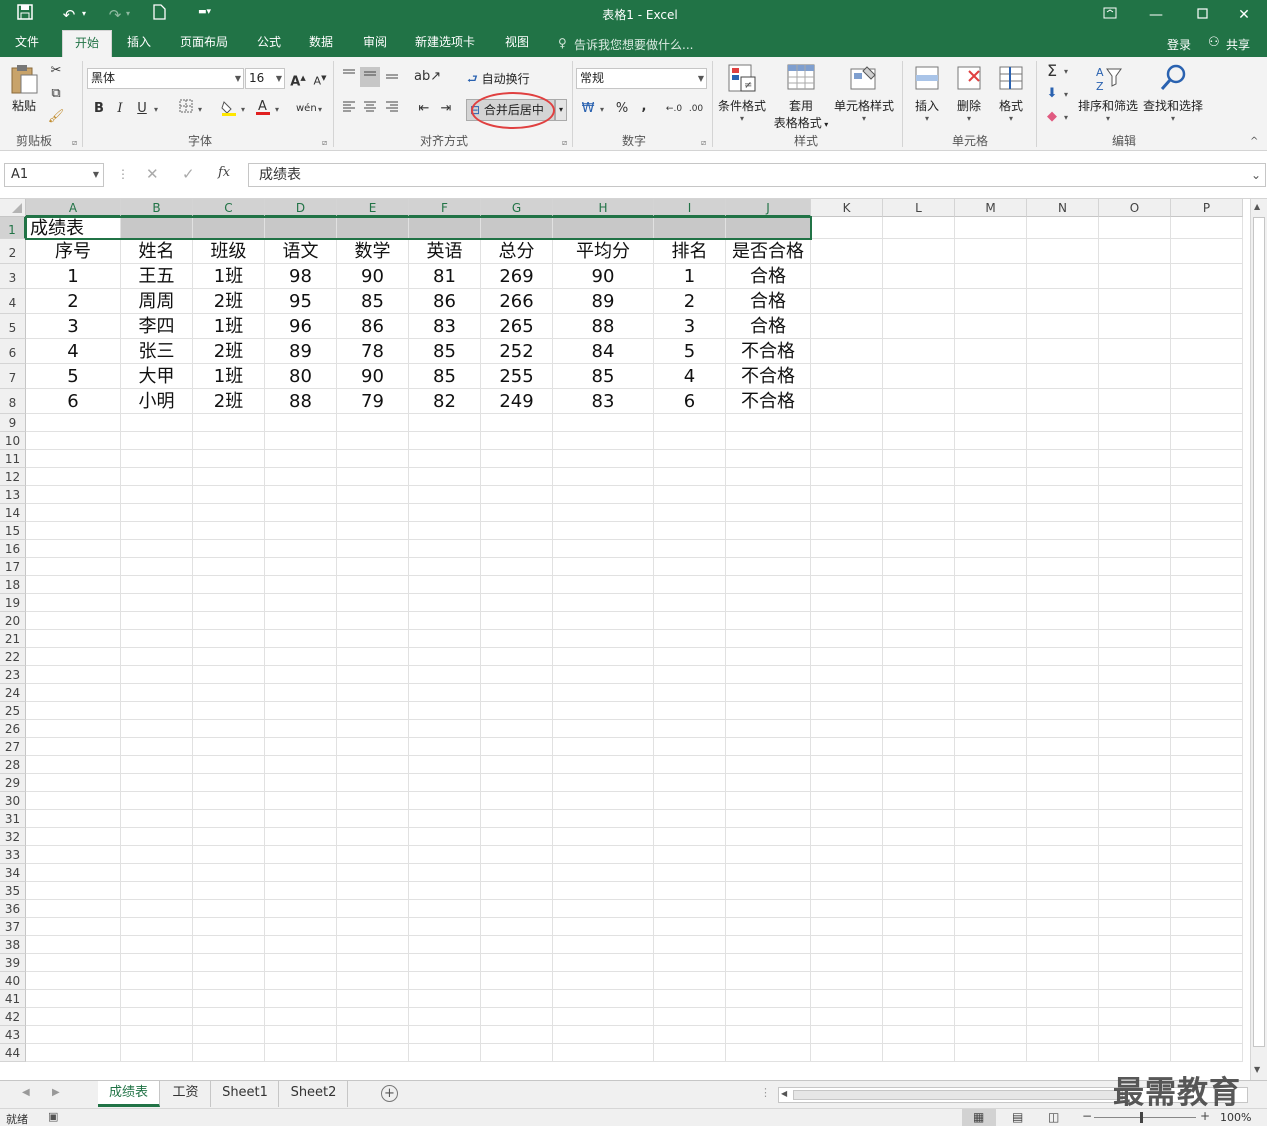 This screenshot has height=1127, width=1267. I want to click on row-header: 34, so click(13, 873).